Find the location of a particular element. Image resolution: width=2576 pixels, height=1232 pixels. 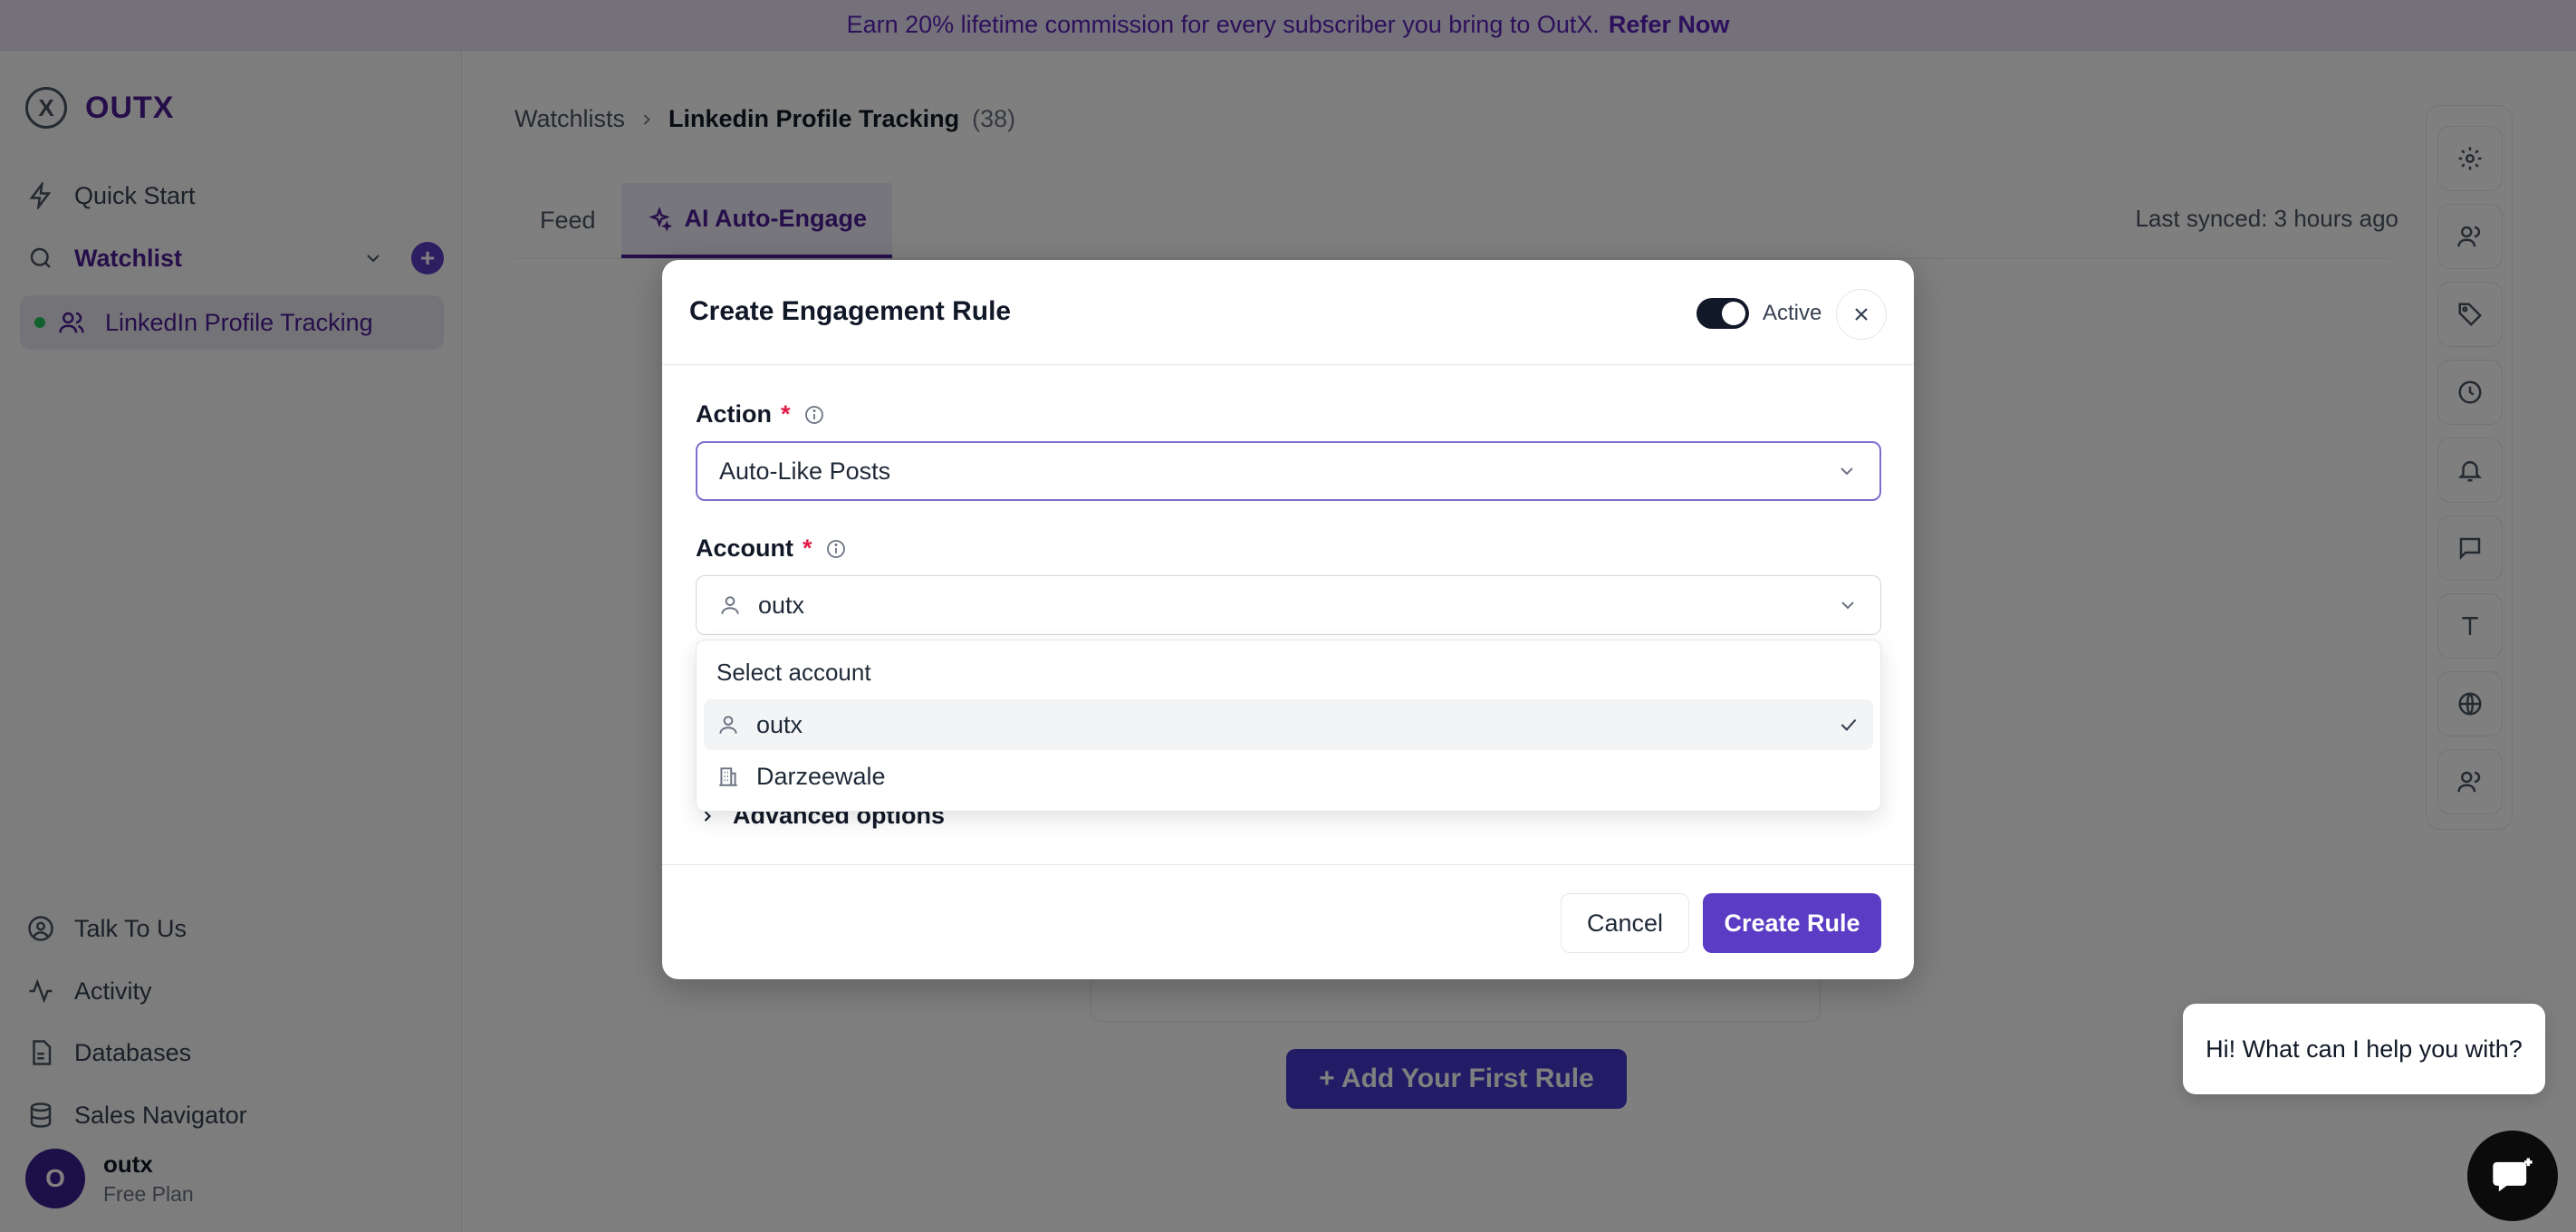

account-dropdown: Select account outx Darzeewale is located at coordinates (1288, 726).